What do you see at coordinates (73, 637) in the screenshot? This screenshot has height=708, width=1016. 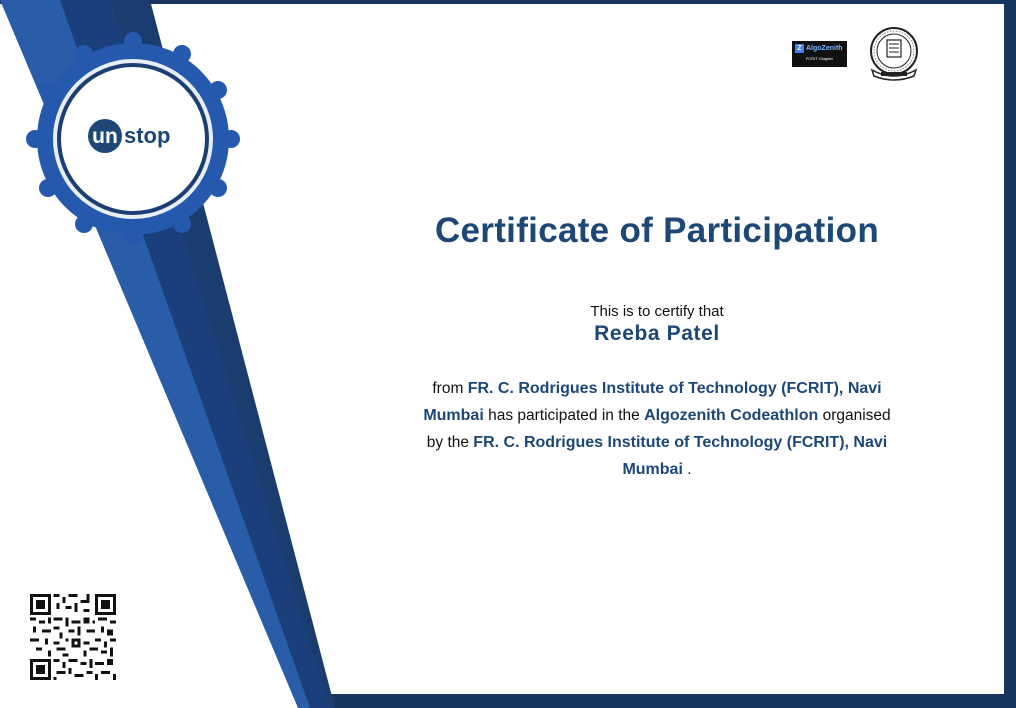 I see `qr-code-icon` at bounding box center [73, 637].